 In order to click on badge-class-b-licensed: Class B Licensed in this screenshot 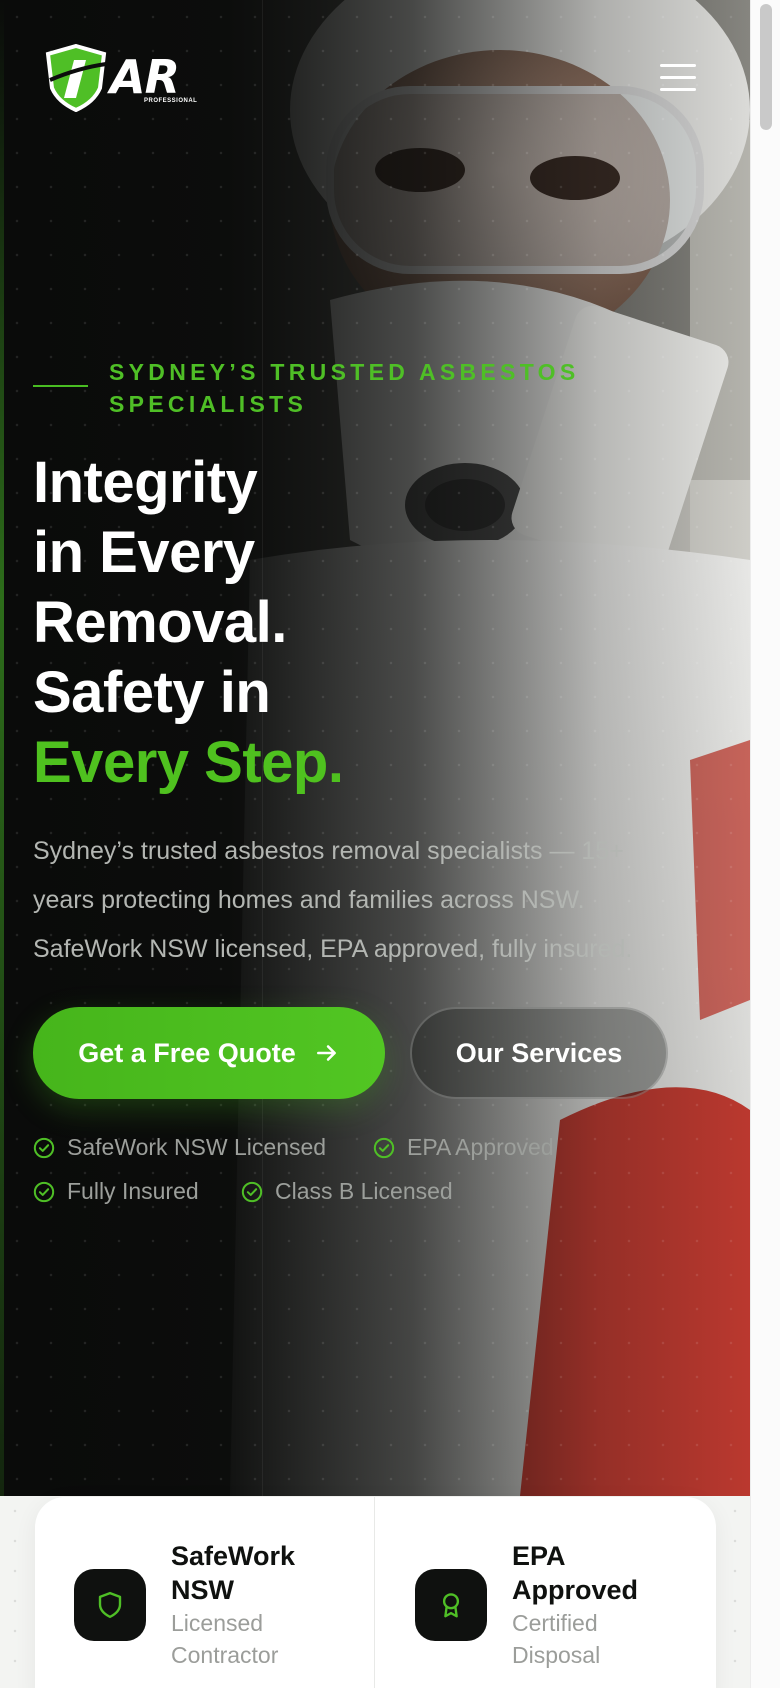, I will do `click(347, 1191)`.